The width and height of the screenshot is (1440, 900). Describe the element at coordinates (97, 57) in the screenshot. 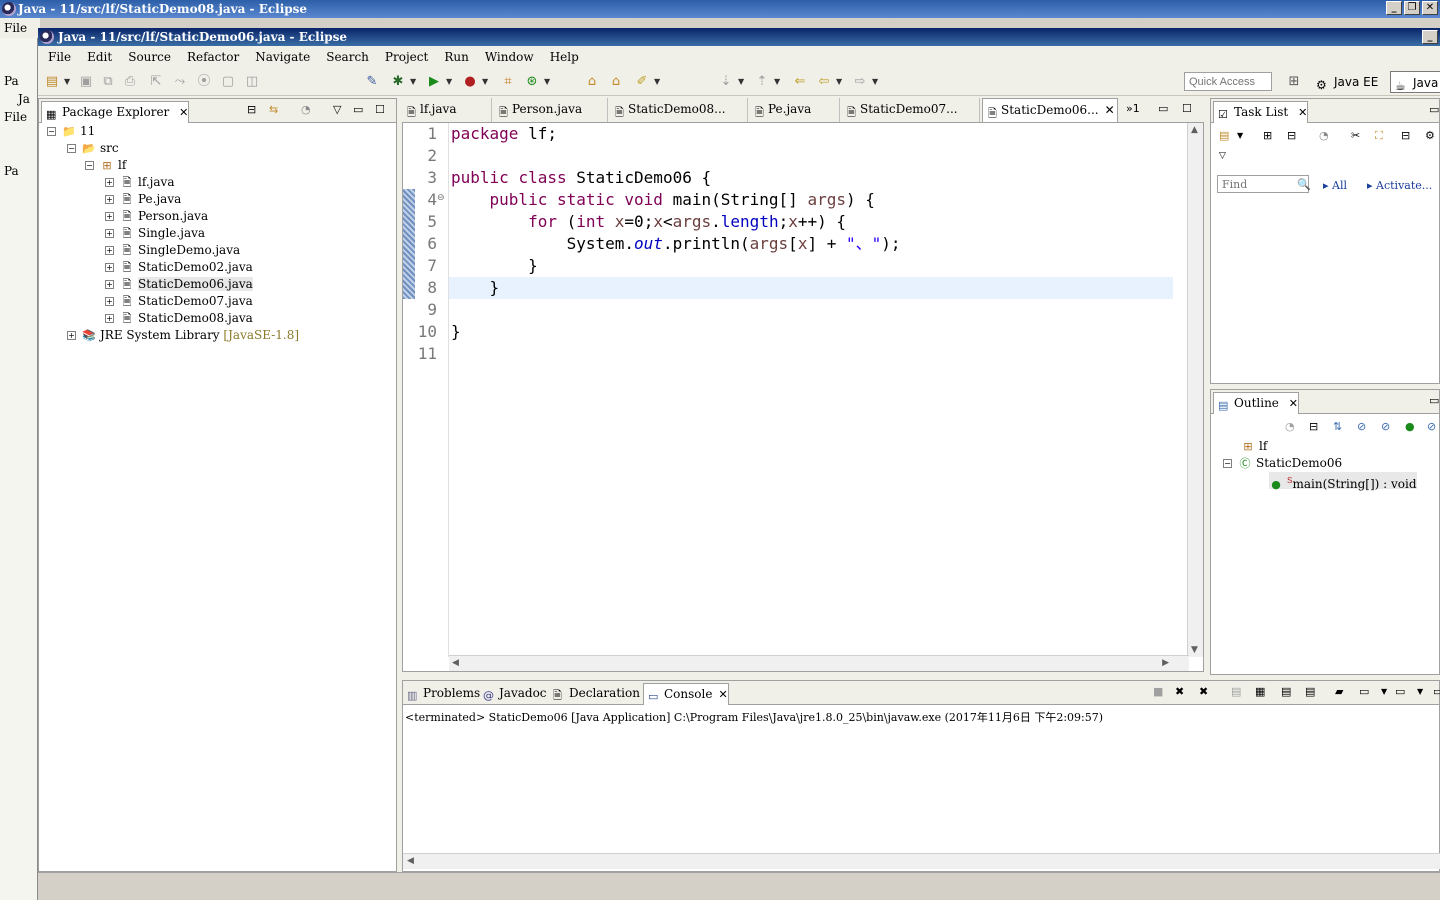

I see `menu-edit: Edit` at that location.